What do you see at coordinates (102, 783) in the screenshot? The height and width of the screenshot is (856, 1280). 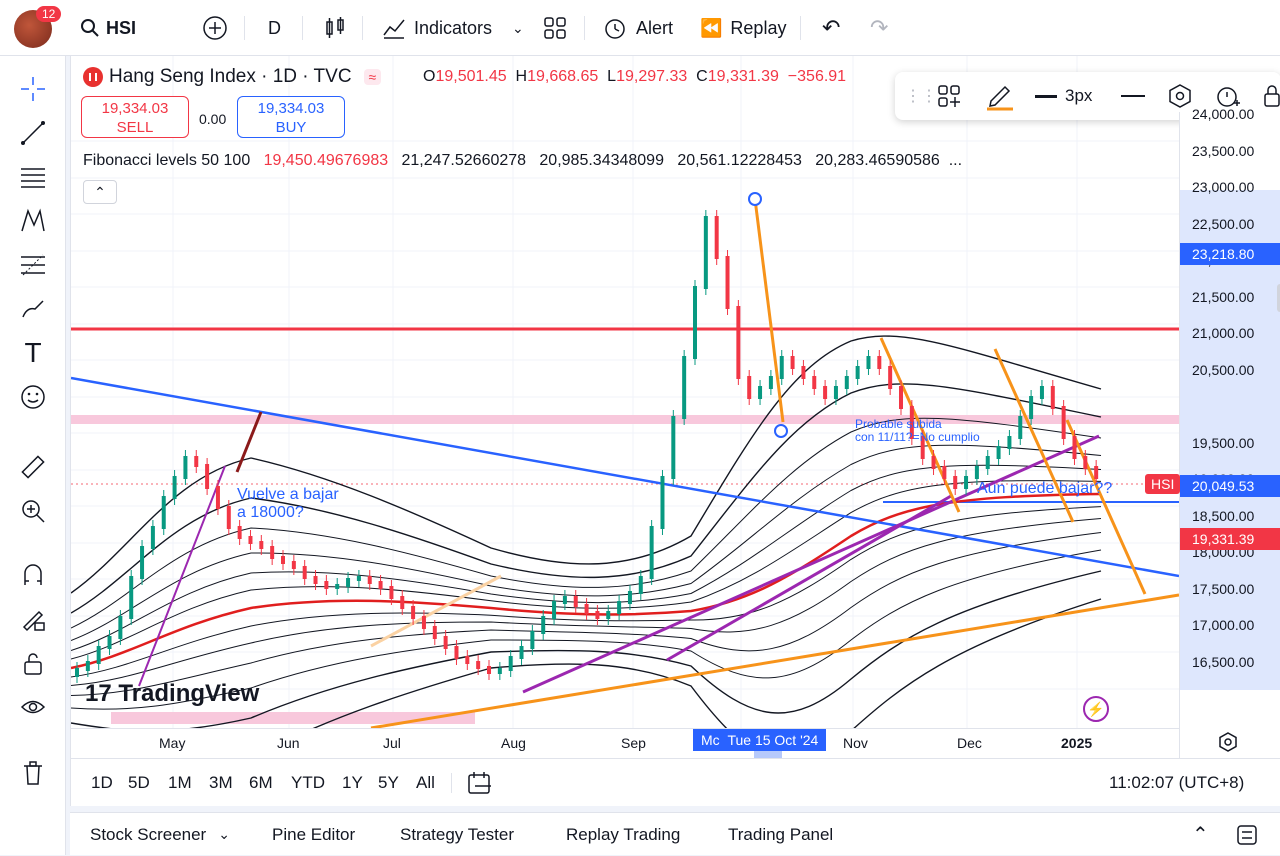 I see `range-1d: 1D` at bounding box center [102, 783].